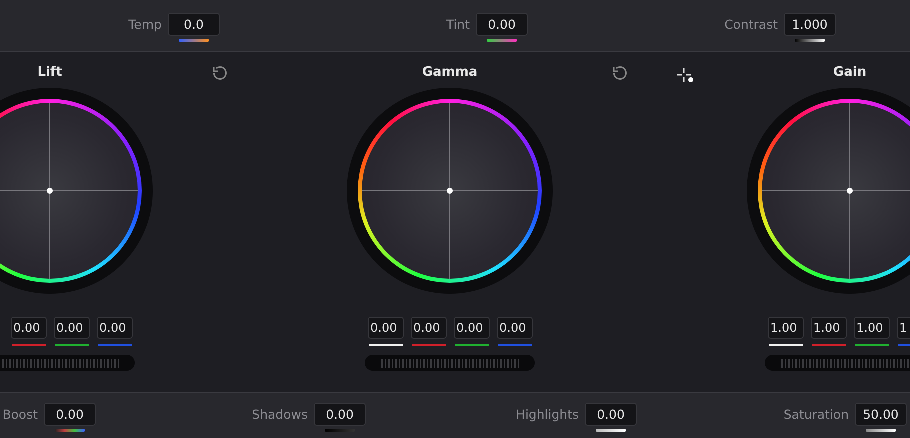 The height and width of the screenshot is (438, 910). What do you see at coordinates (810, 24) in the screenshot?
I see `value-field: 1.000` at bounding box center [810, 24].